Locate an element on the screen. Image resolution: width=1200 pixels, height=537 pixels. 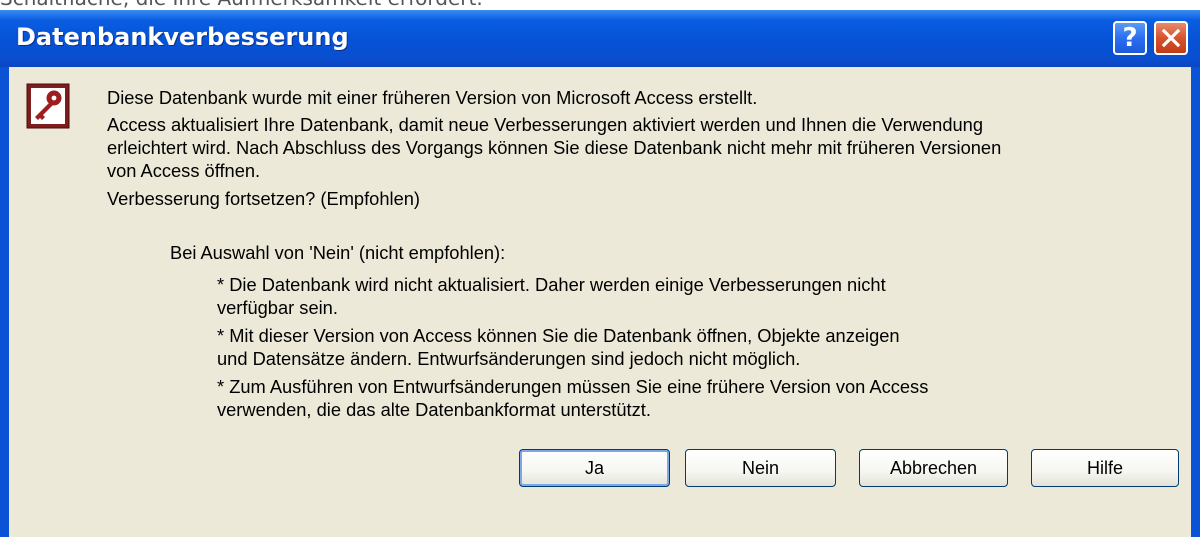
help-button: Hilfe is located at coordinates (1105, 468).